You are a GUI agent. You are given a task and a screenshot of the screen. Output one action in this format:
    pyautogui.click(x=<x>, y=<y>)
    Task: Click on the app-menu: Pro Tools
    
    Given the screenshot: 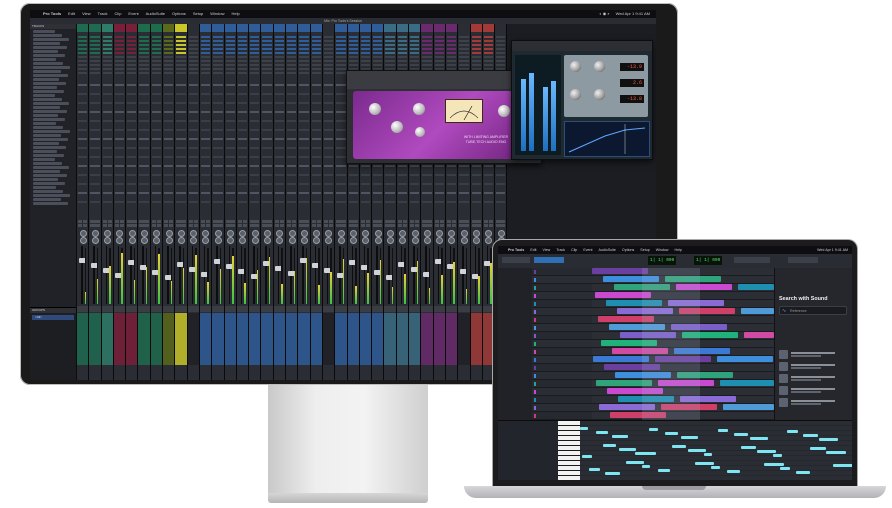 What is the action you would take?
    pyautogui.click(x=516, y=250)
    